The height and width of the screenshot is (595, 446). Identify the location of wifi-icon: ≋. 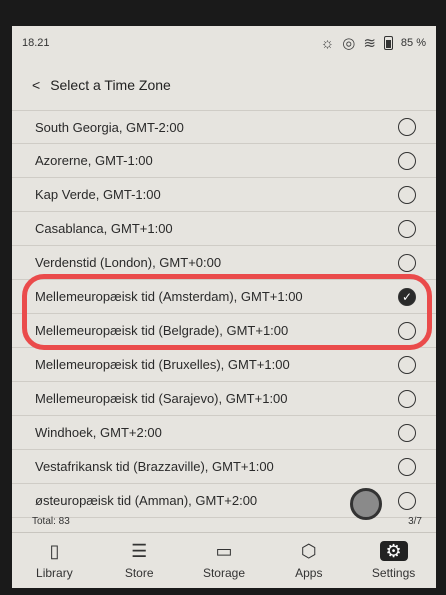
(369, 43).